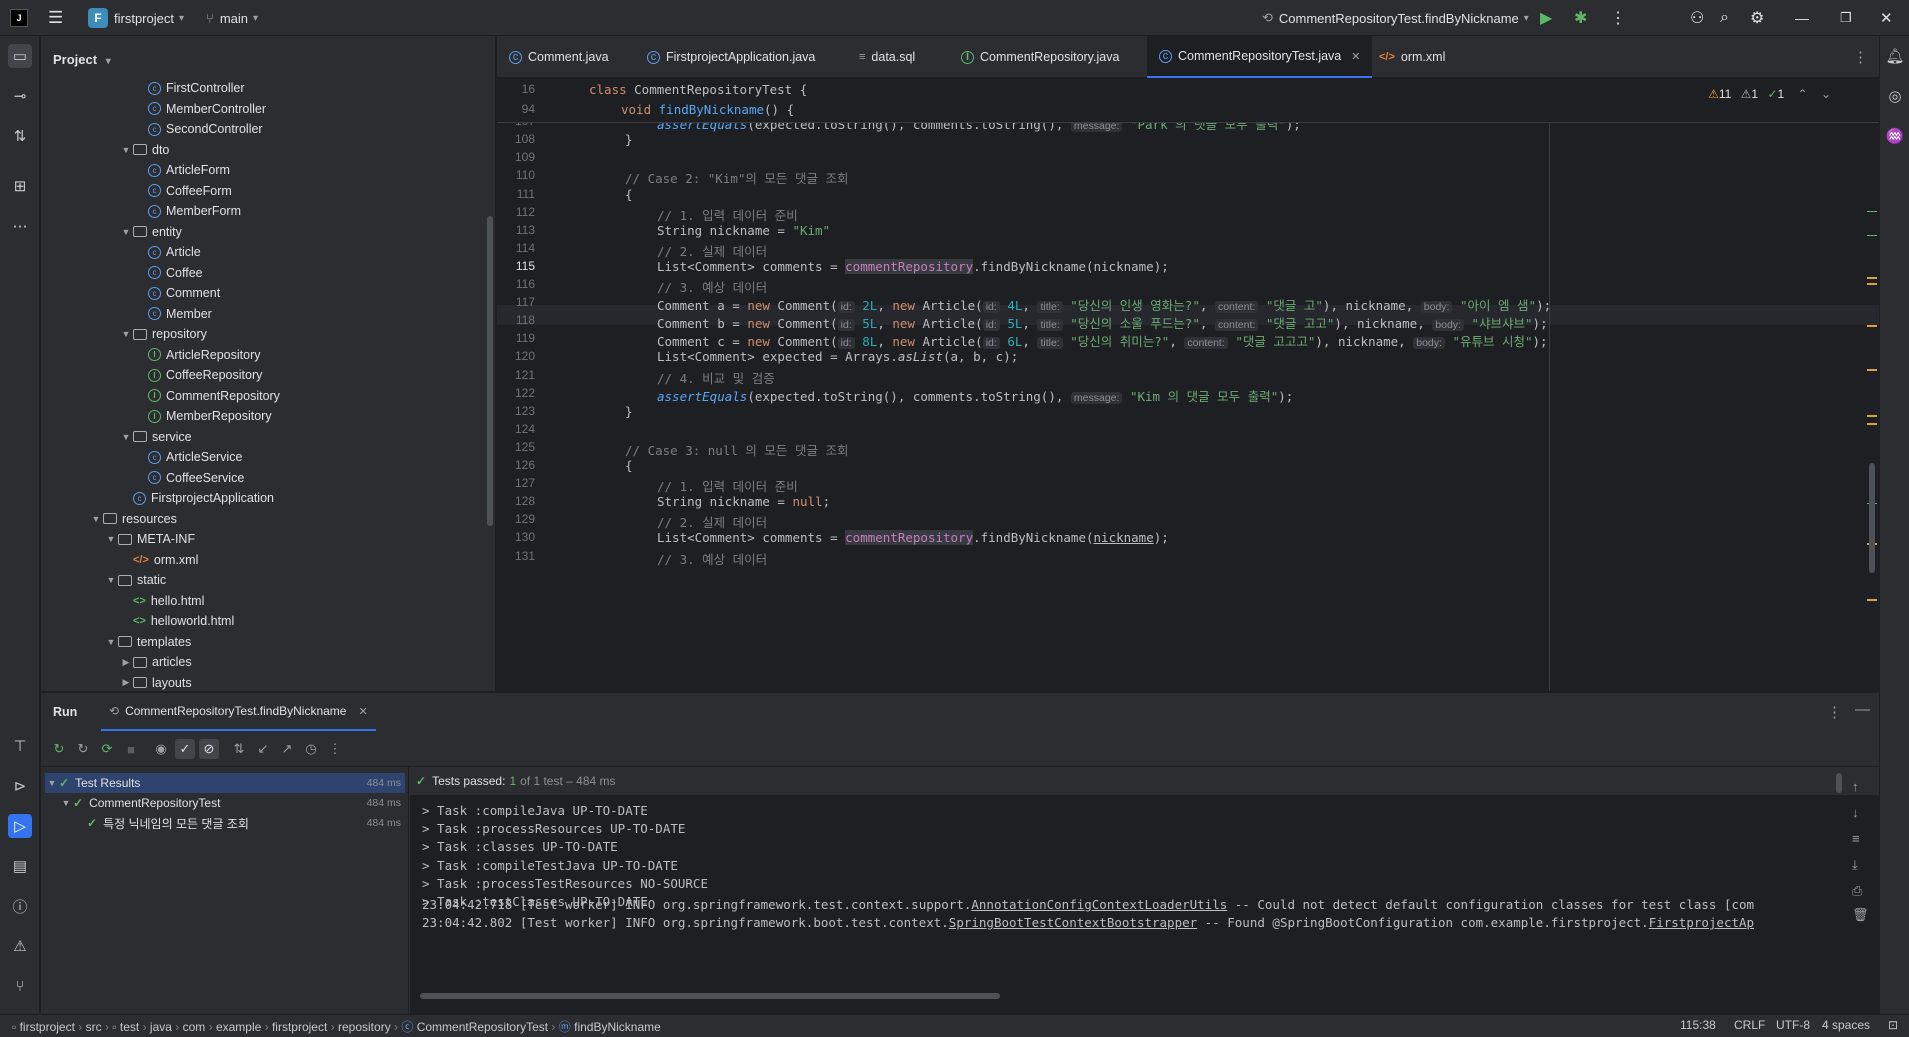 This screenshot has height=1037, width=1909. Describe the element at coordinates (239, 749) in the screenshot. I see `sort-icon: ⇅` at that location.